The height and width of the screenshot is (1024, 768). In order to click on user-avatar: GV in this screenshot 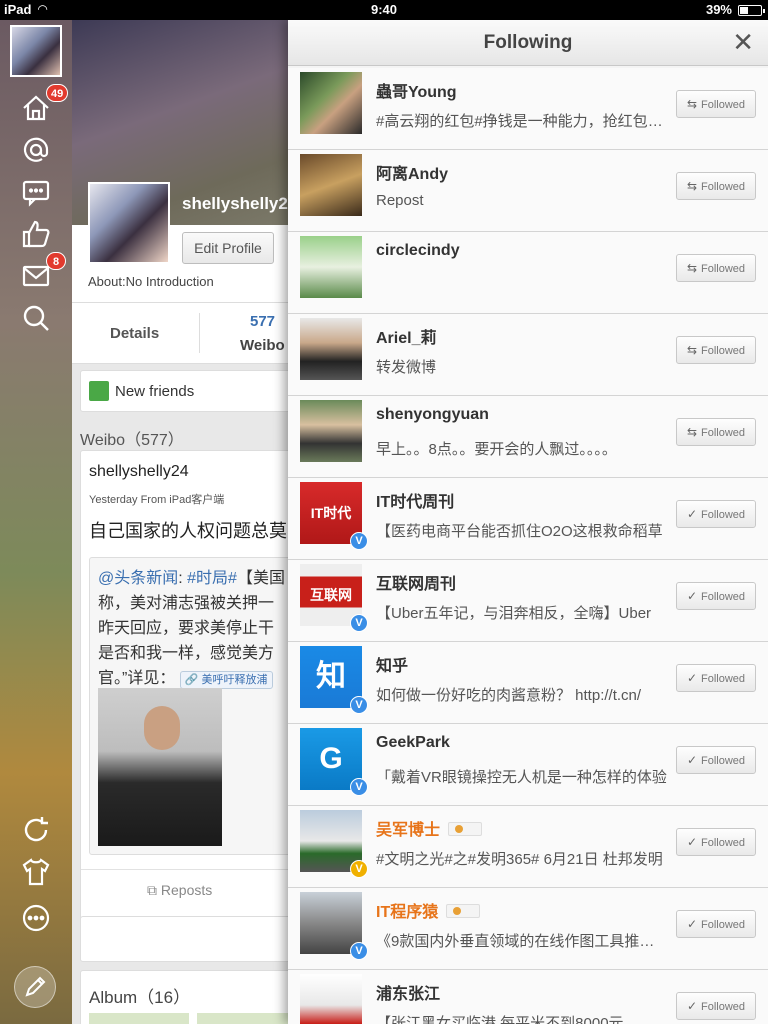, I will do `click(334, 762)`.